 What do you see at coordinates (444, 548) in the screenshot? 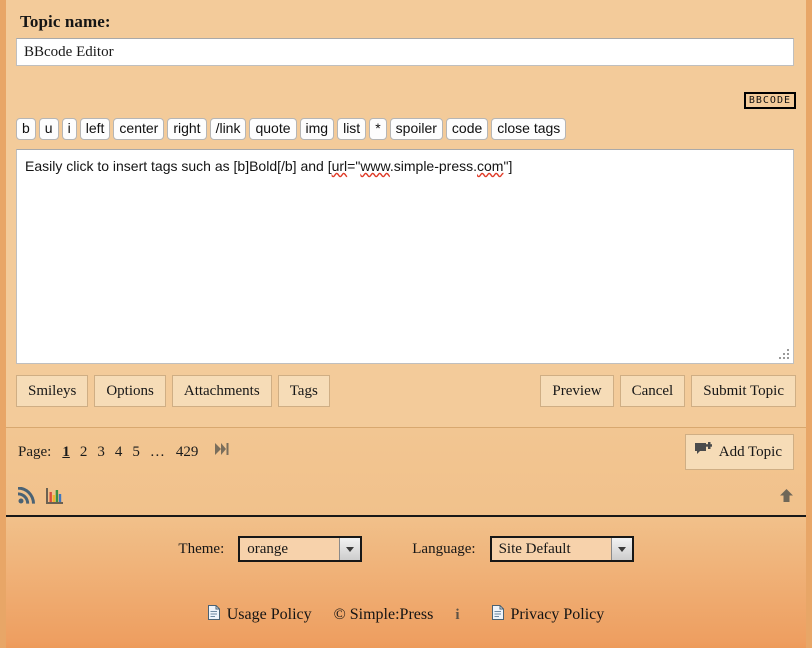
I see `language-label: Language:` at bounding box center [444, 548].